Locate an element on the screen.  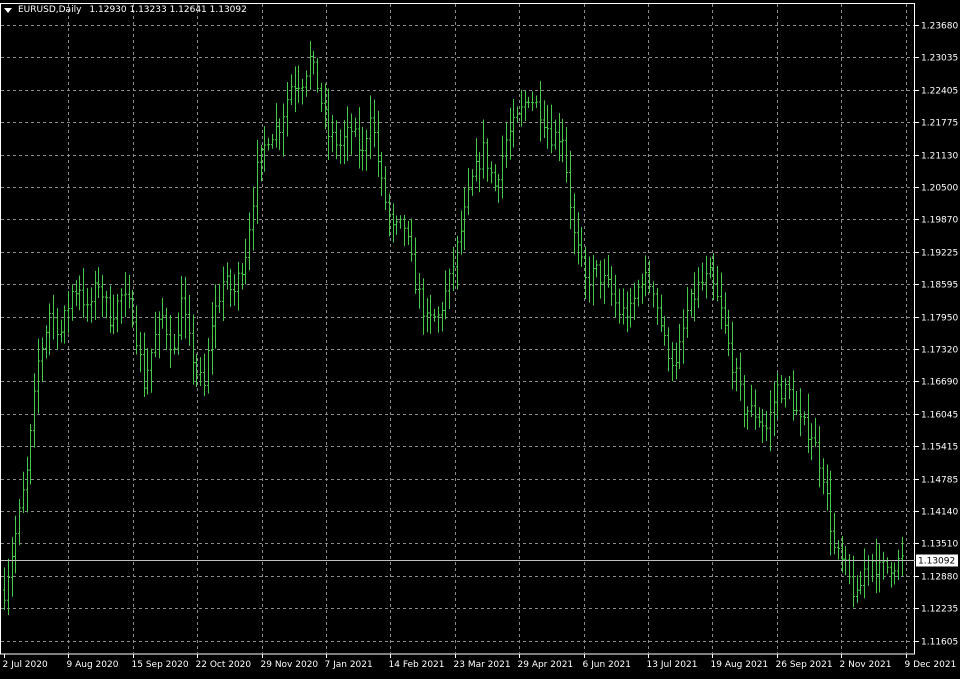
x-tick-label: 2 Jul 2020 is located at coordinates (25, 665).